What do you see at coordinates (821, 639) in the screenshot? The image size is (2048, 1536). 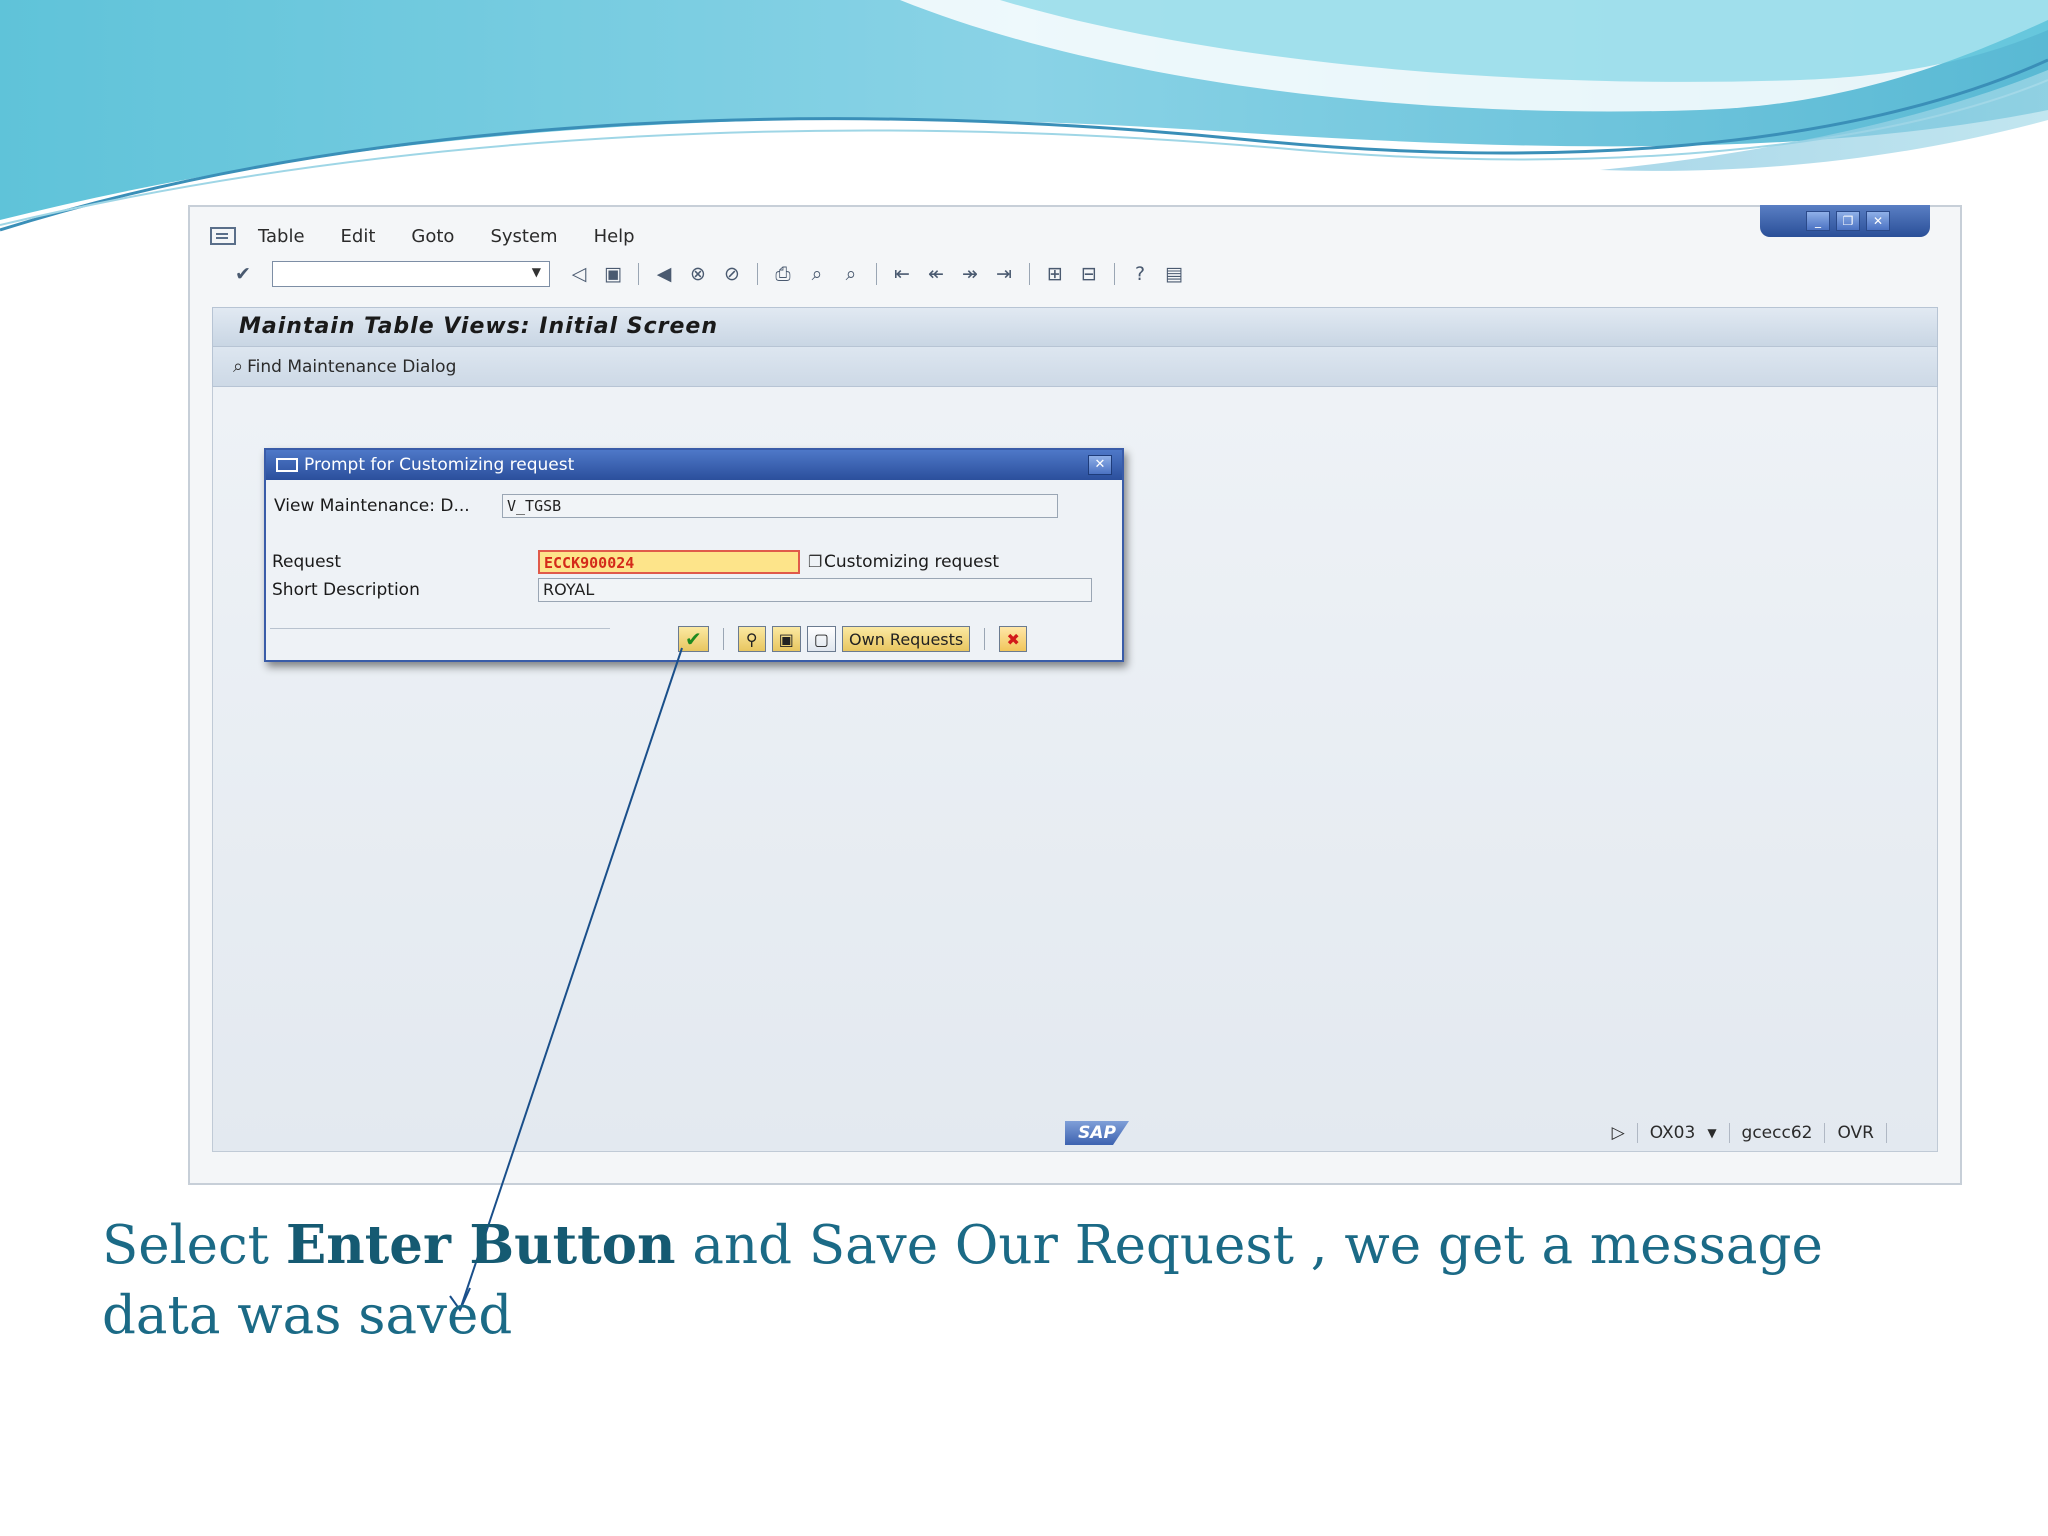 I see `new-request-icon: ▢` at bounding box center [821, 639].